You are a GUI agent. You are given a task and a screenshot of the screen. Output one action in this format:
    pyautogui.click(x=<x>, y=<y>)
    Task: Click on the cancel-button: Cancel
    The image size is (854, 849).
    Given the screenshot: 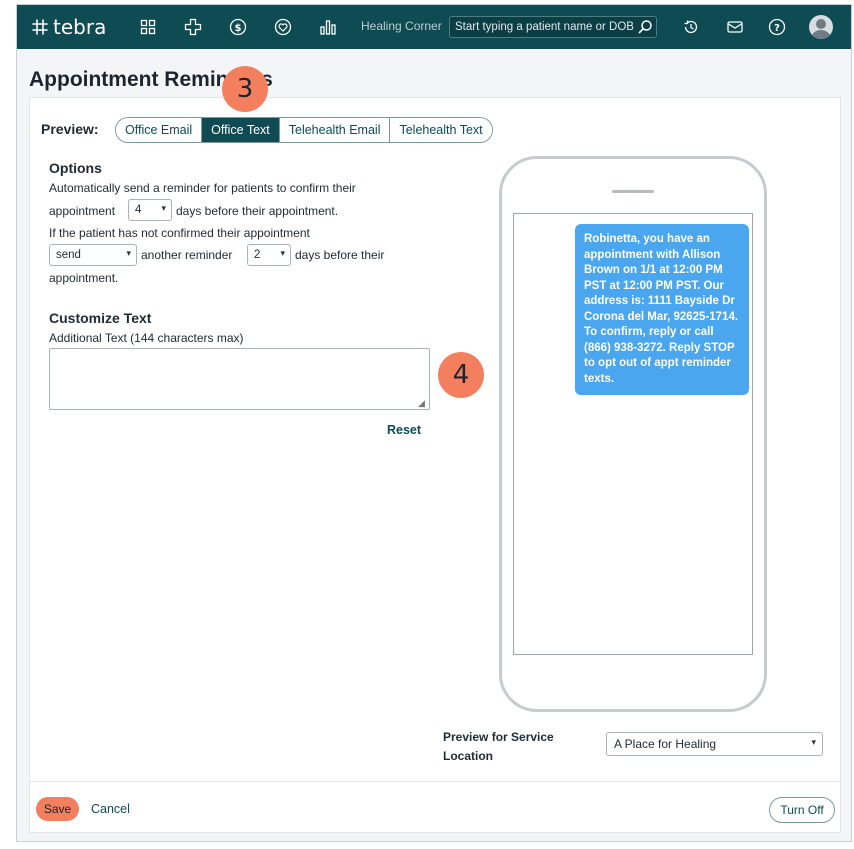 What is the action you would take?
    pyautogui.click(x=110, y=809)
    